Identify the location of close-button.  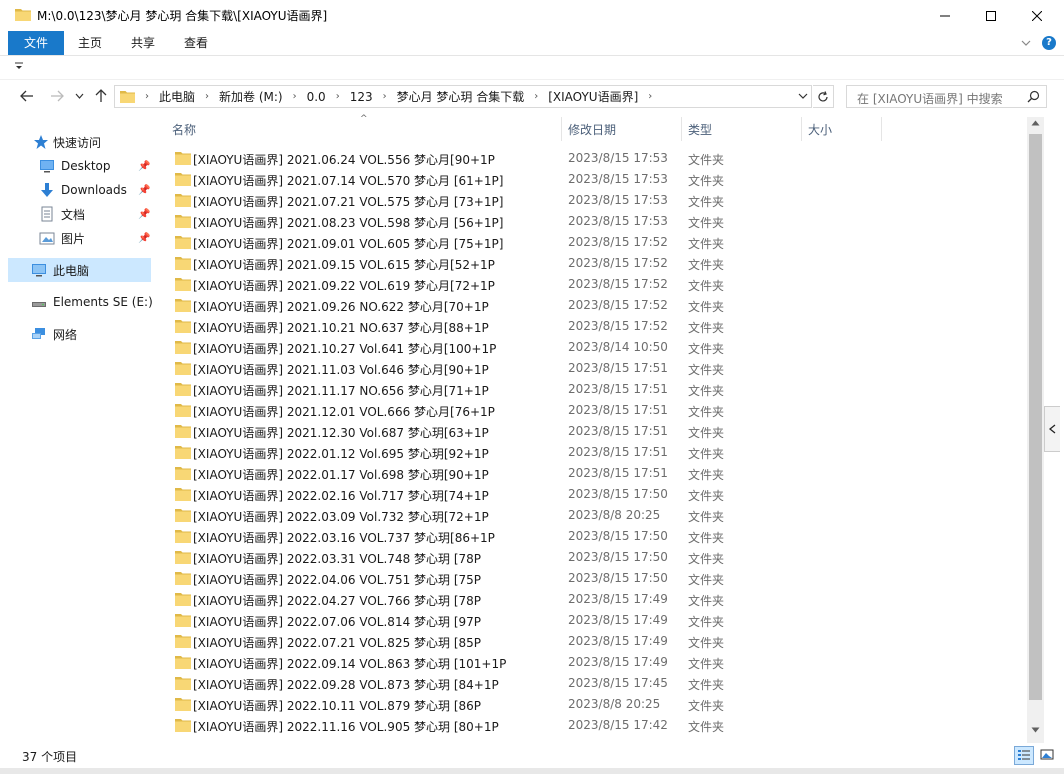
(1037, 15).